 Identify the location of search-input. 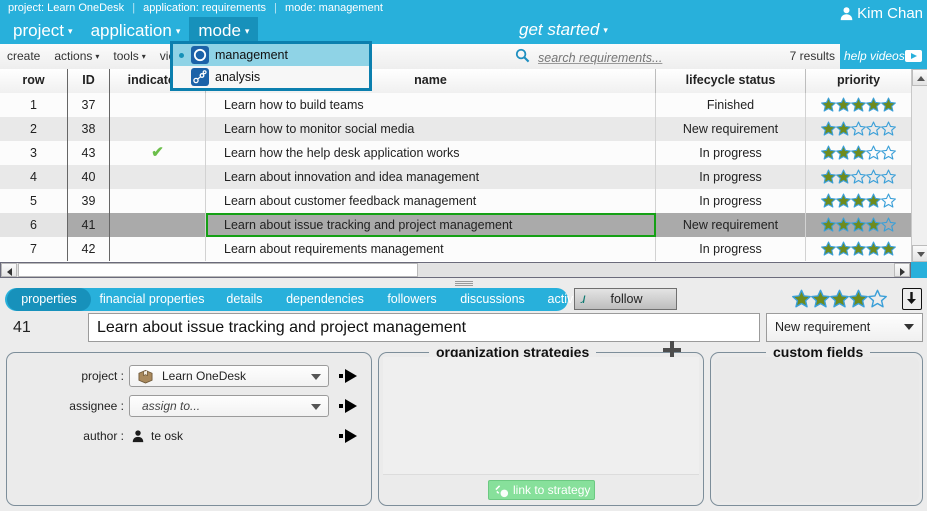
(663, 57).